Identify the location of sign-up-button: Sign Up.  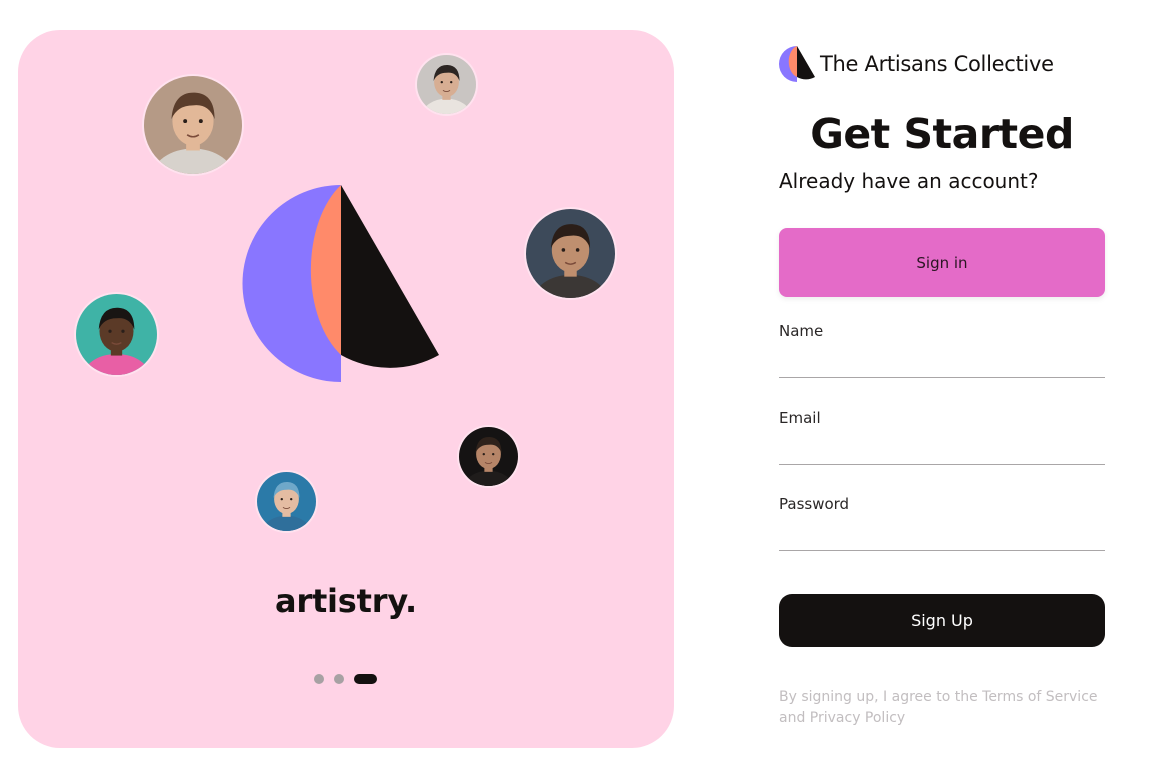
(942, 620).